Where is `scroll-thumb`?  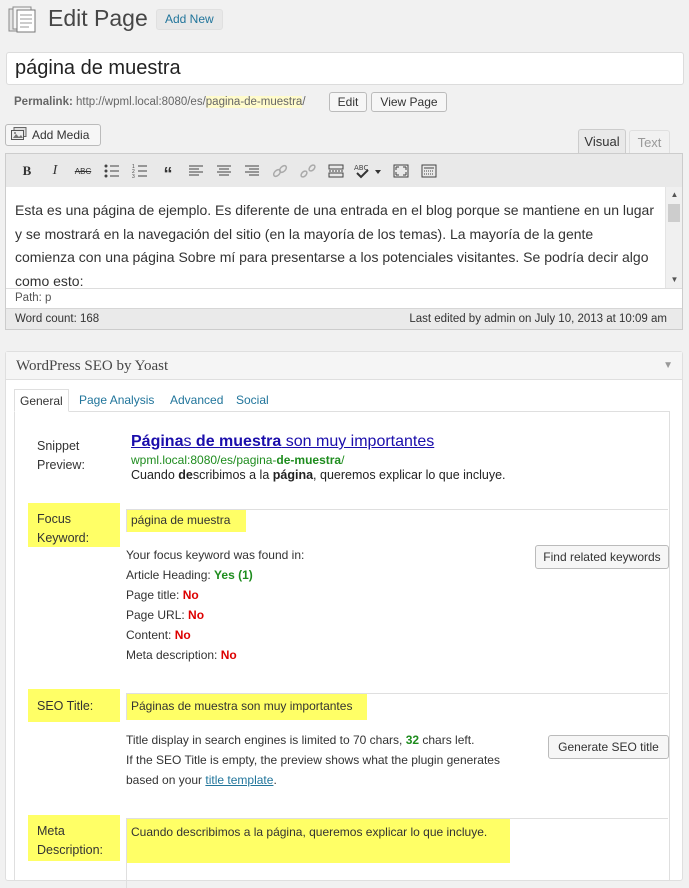 scroll-thumb is located at coordinates (674, 213).